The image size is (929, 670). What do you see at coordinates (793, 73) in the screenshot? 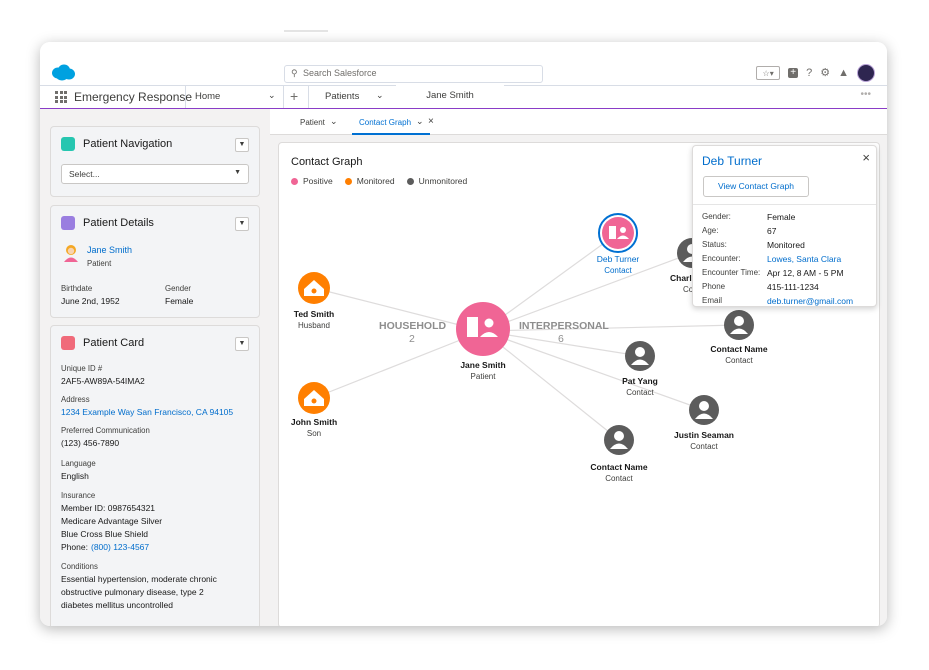
I see `add-icon: +` at bounding box center [793, 73].